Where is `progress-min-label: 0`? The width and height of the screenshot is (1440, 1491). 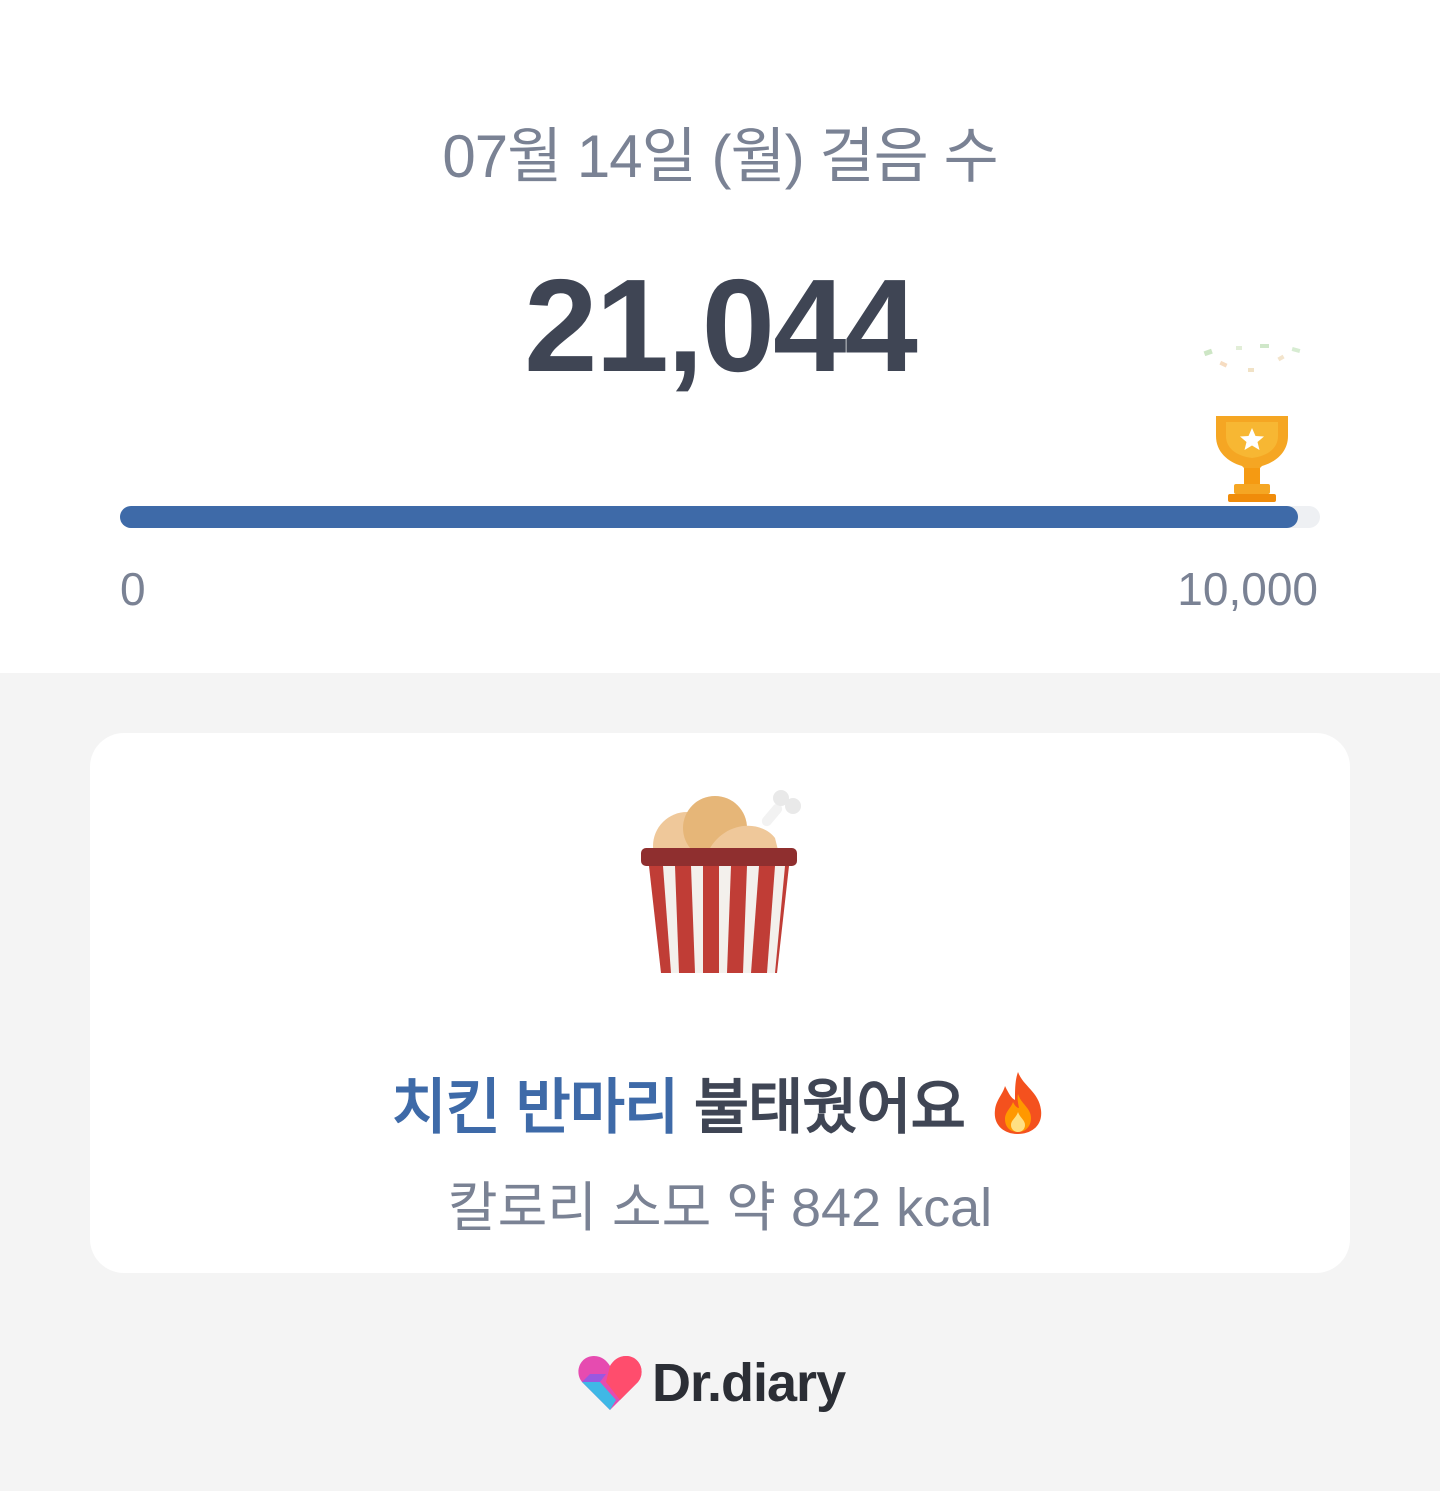 progress-min-label: 0 is located at coordinates (133, 589).